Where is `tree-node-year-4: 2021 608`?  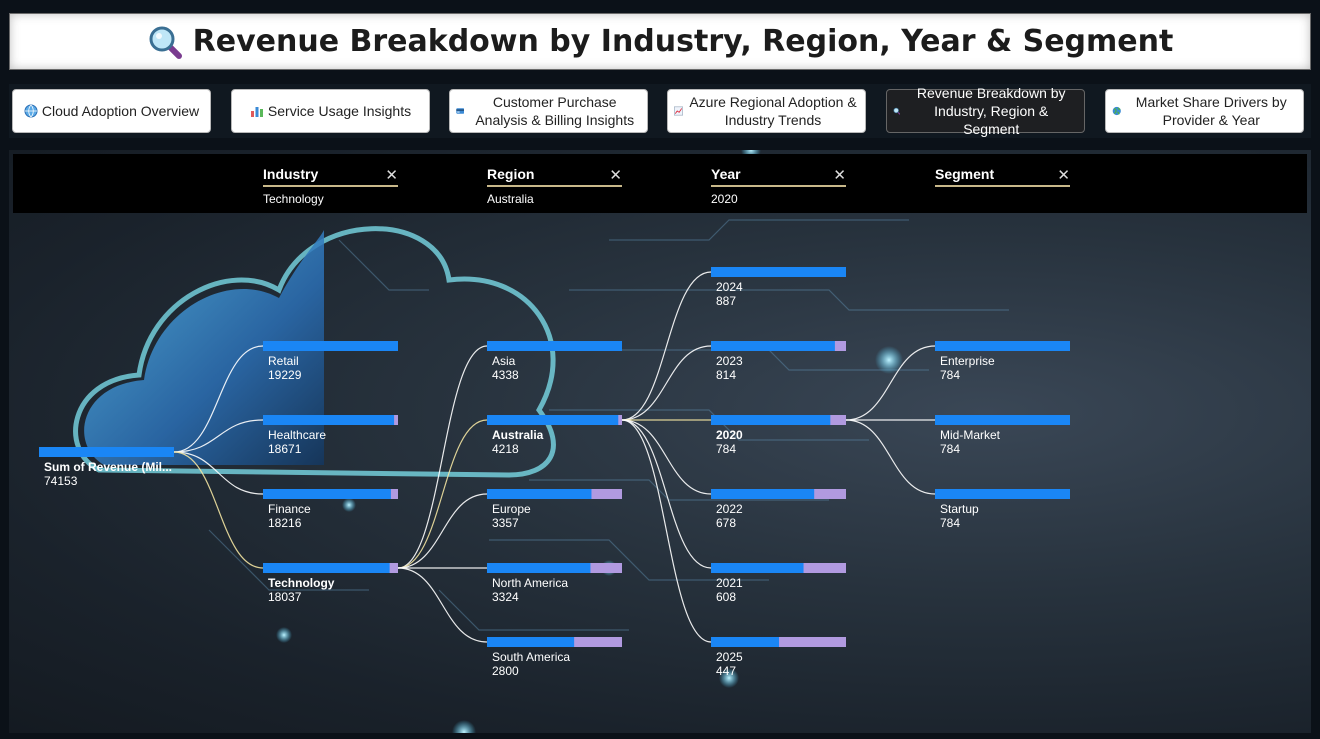 tree-node-year-4: 2021 608 is located at coordinates (729, 590).